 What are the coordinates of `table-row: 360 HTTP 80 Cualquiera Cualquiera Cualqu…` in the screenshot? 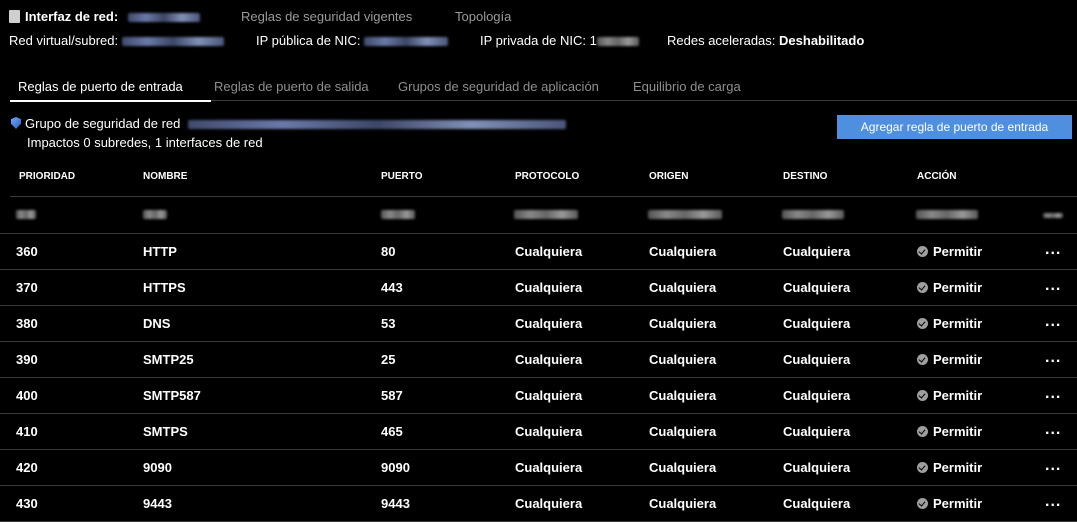 It's located at (538, 251).